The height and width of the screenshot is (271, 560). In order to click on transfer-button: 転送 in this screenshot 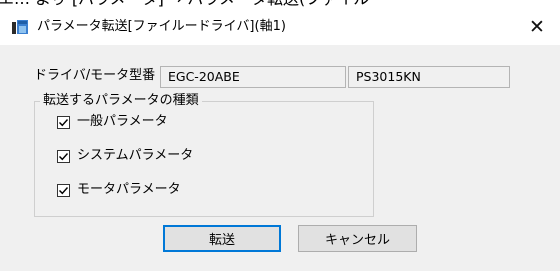, I will do `click(222, 238)`.